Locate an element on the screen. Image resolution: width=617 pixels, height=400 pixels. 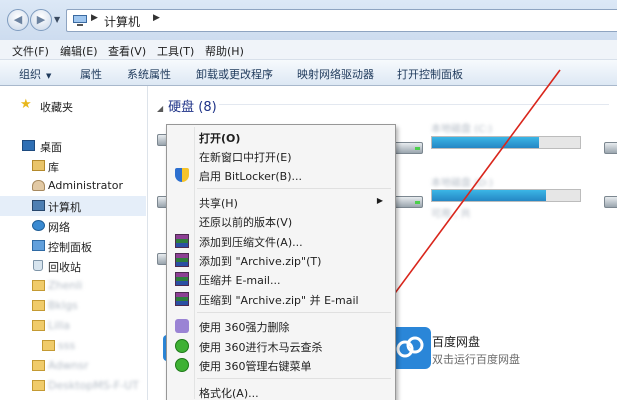
menu-item-open-new-window: 在新窗口中打开(E) is located at coordinates (281, 156).